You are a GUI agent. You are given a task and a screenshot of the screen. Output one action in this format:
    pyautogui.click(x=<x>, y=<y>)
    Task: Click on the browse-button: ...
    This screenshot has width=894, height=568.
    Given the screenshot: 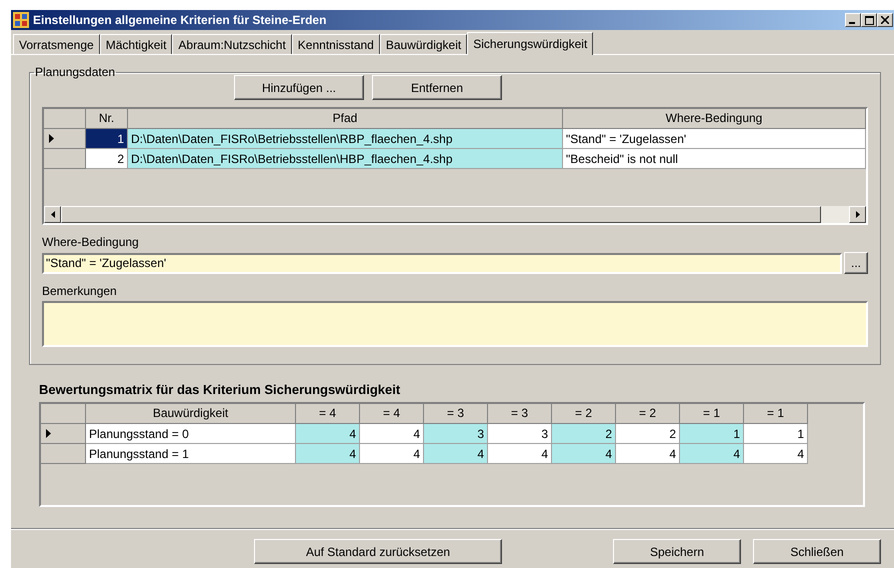 What is the action you would take?
    pyautogui.click(x=856, y=263)
    